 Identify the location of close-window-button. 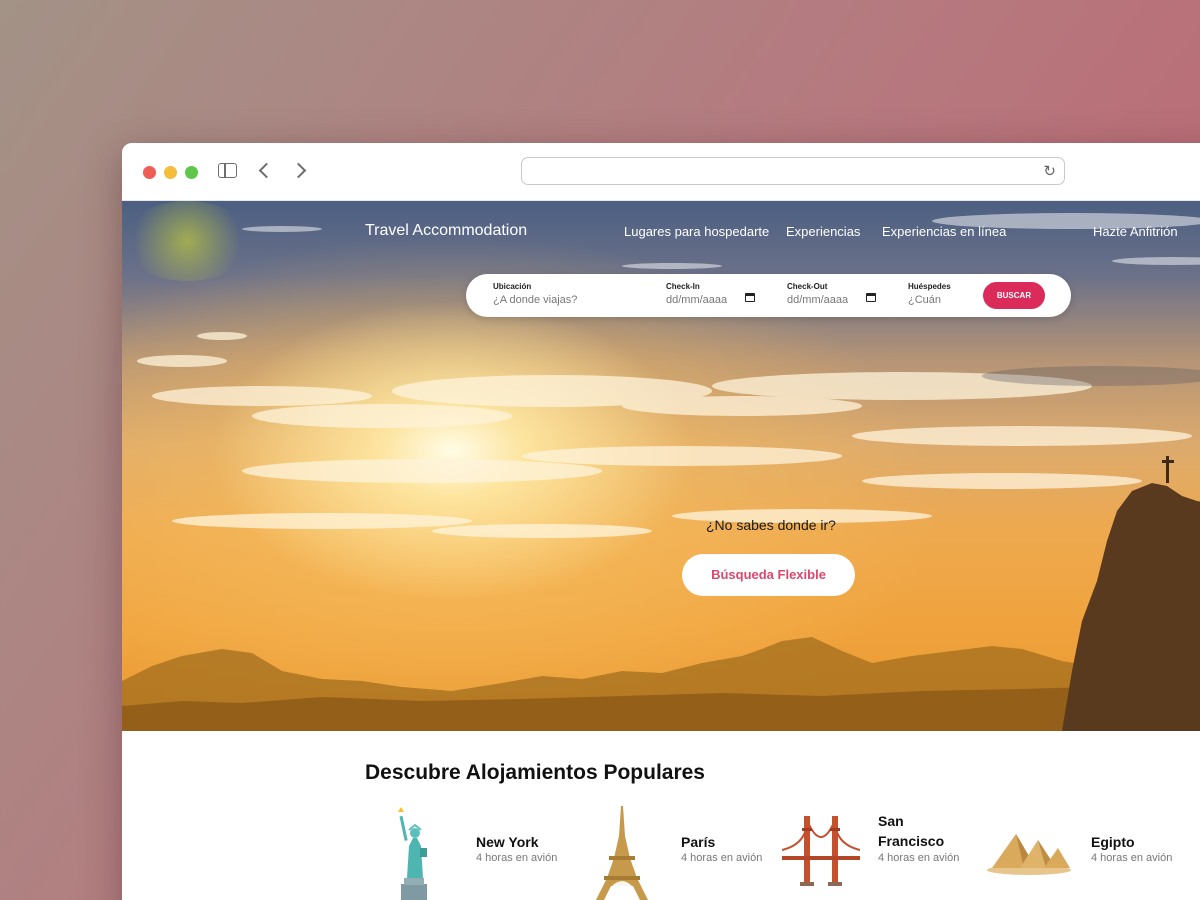
(149, 172).